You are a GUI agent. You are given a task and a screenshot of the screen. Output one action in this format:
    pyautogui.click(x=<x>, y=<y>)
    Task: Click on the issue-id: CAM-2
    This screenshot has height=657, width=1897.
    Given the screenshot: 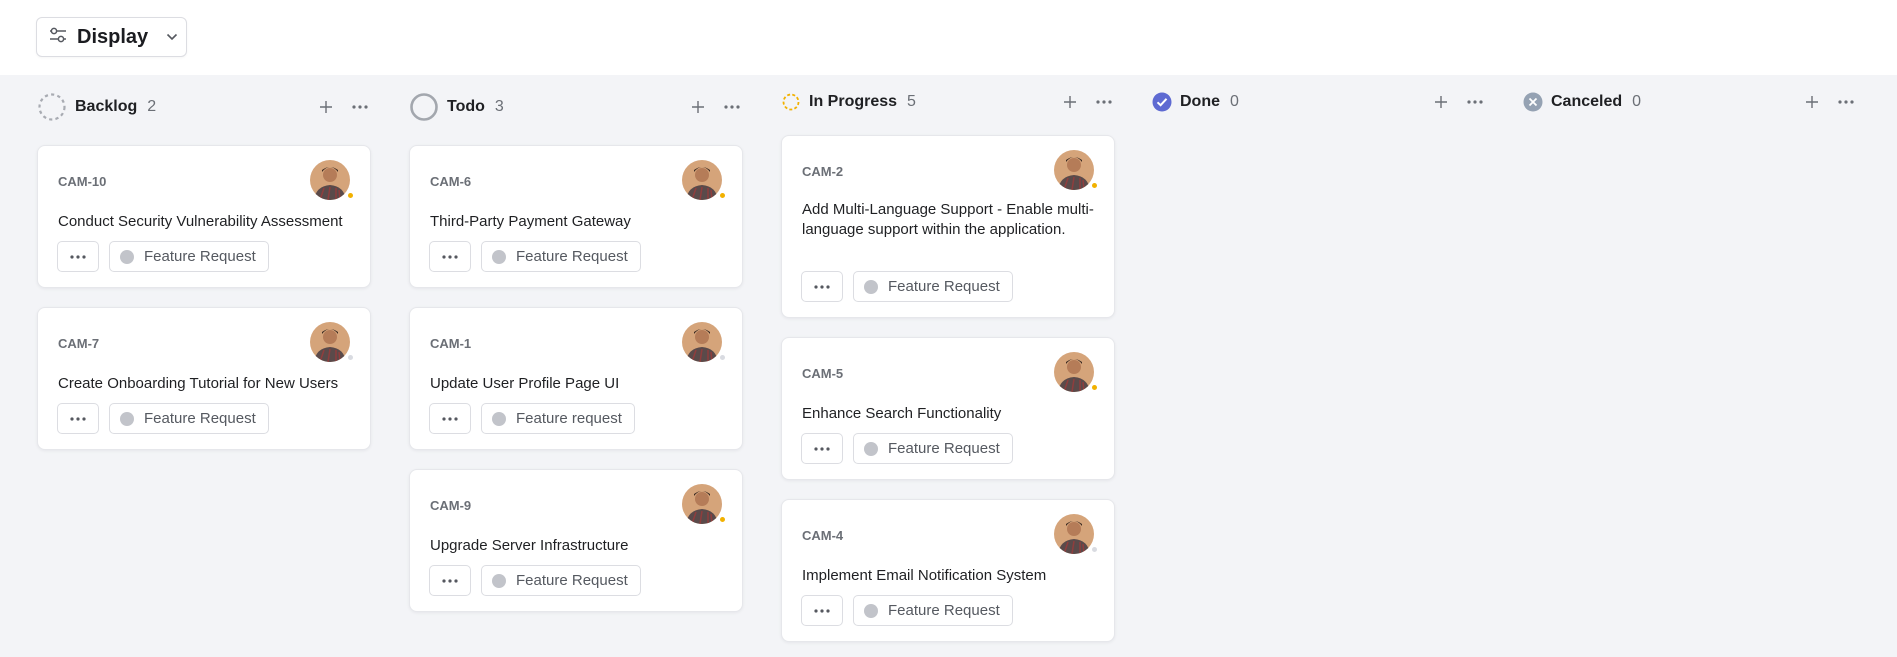 What is the action you would take?
    pyautogui.click(x=823, y=171)
    